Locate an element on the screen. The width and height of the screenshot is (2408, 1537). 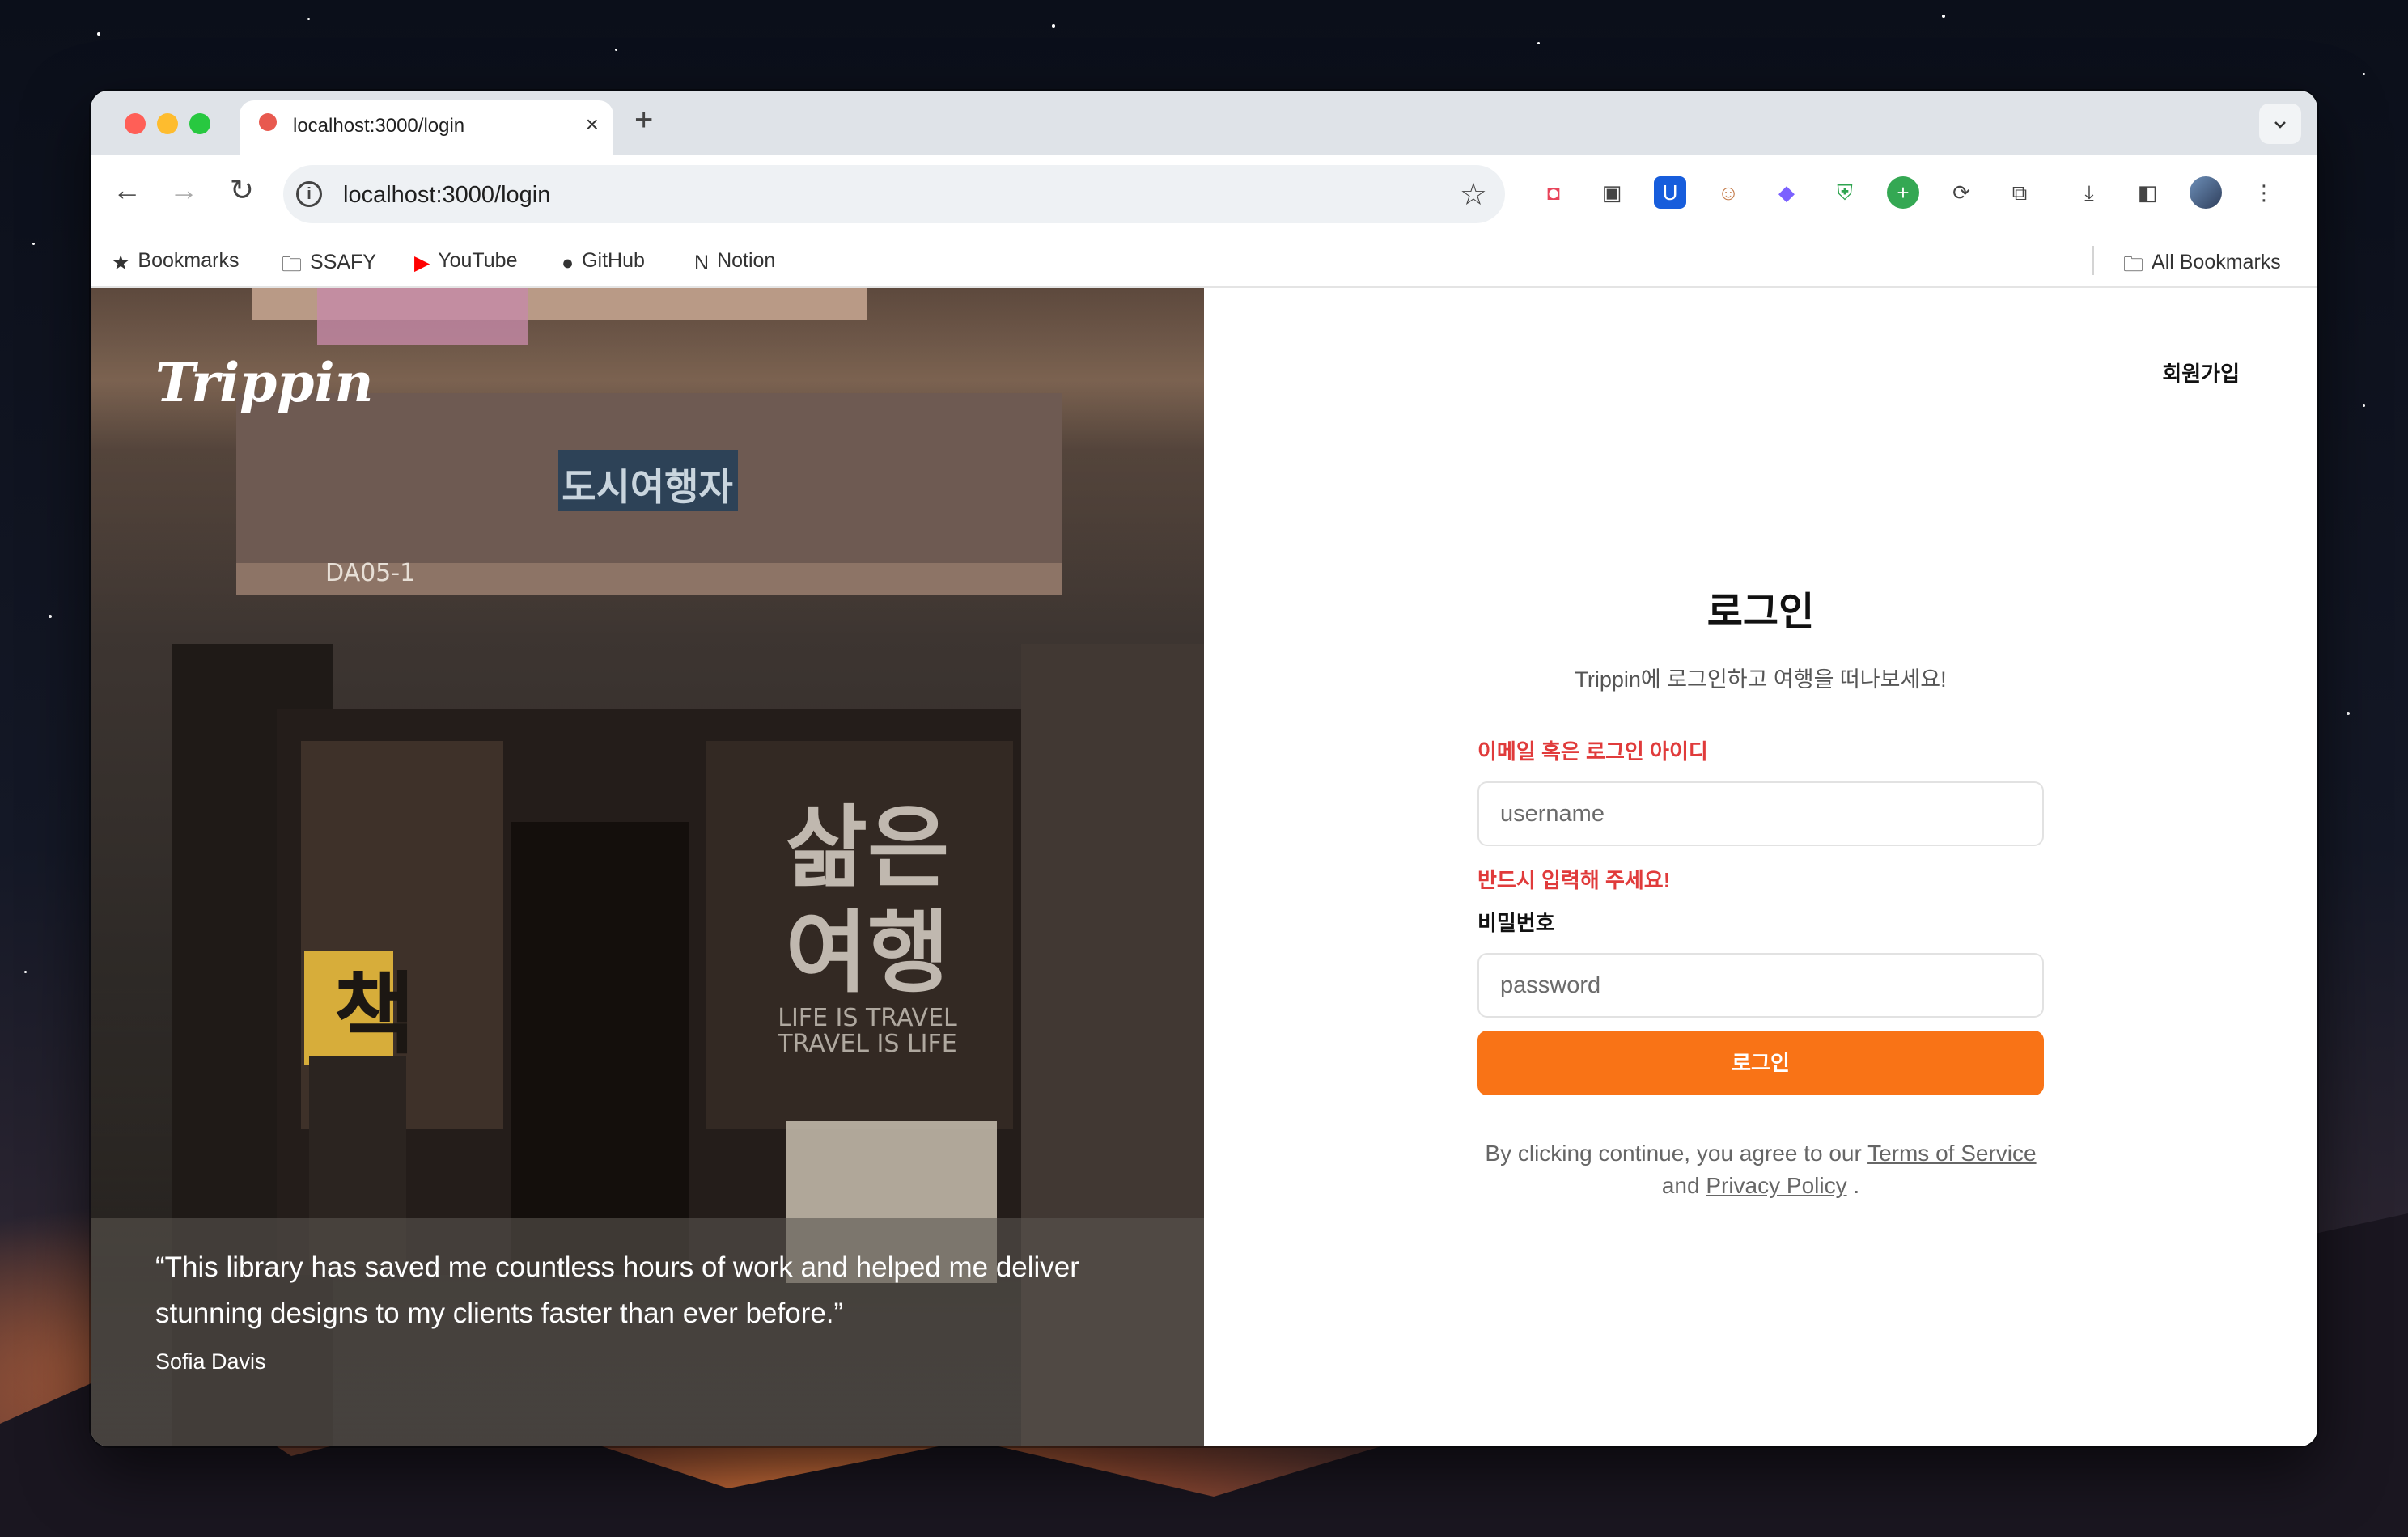
login-button: 로그인 is located at coordinates (1760, 1063).